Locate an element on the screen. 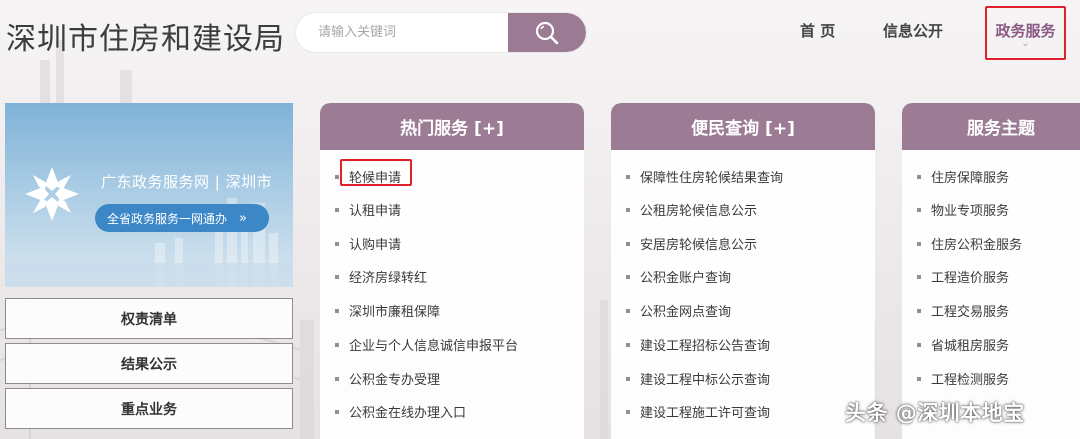 This screenshot has width=1080, height=439. site-title: 深圳市住房和建设局 is located at coordinates (145, 39).